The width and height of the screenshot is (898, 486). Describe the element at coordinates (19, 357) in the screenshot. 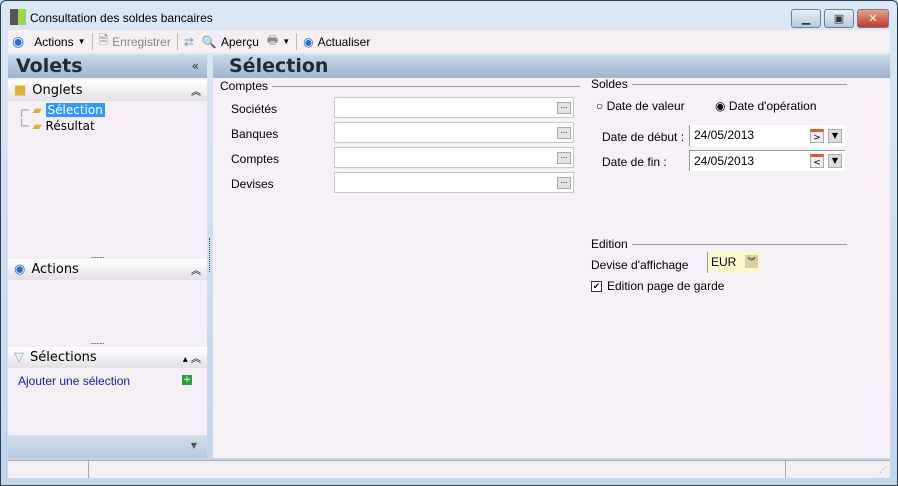

I see `filter-icon: ▽` at that location.